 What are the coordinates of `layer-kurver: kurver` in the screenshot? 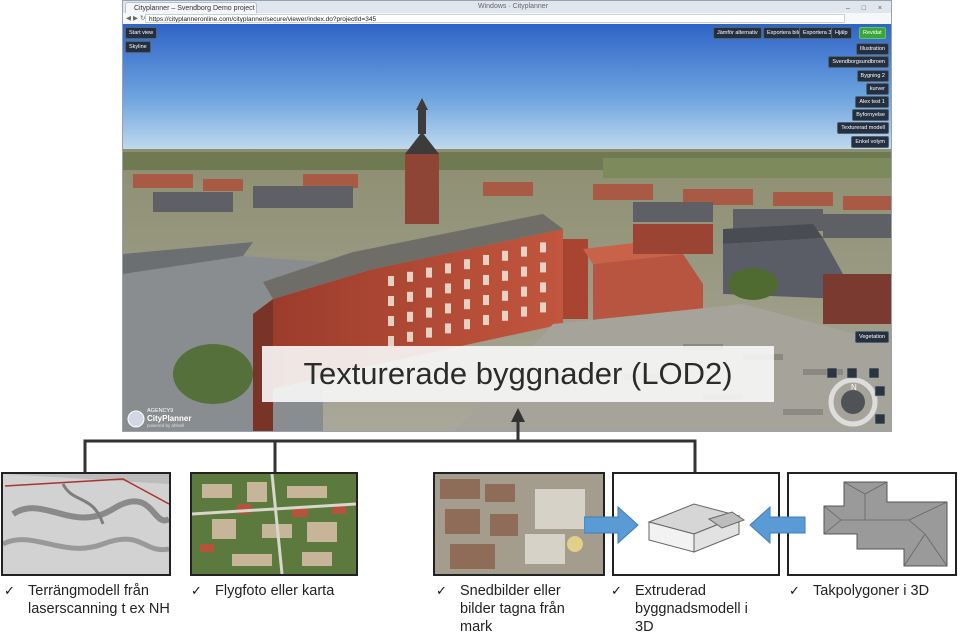 It's located at (877, 89).